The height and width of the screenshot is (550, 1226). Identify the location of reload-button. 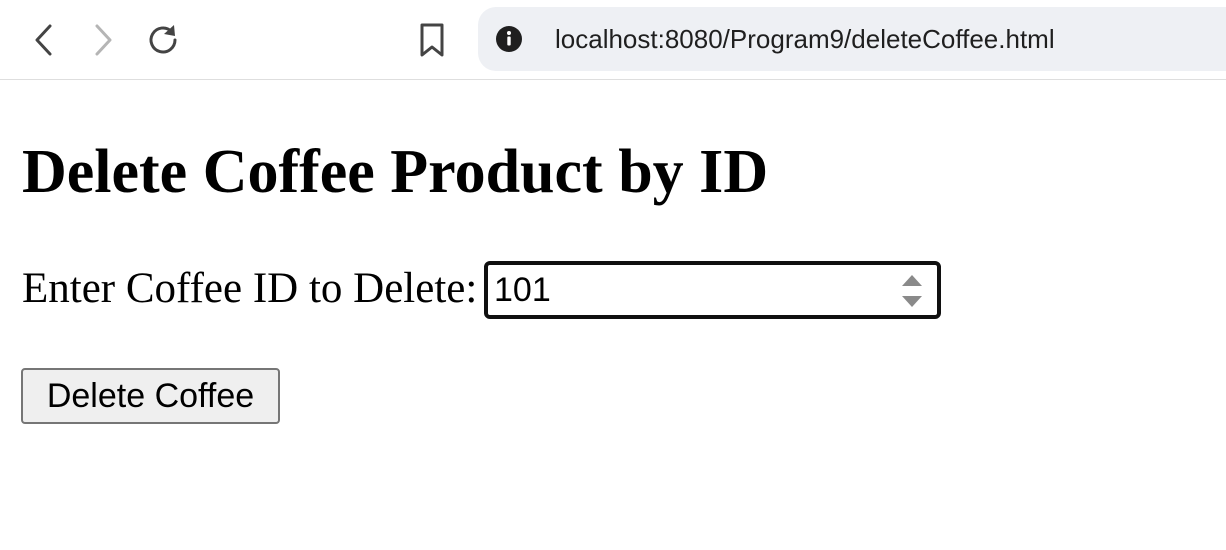
(163, 40).